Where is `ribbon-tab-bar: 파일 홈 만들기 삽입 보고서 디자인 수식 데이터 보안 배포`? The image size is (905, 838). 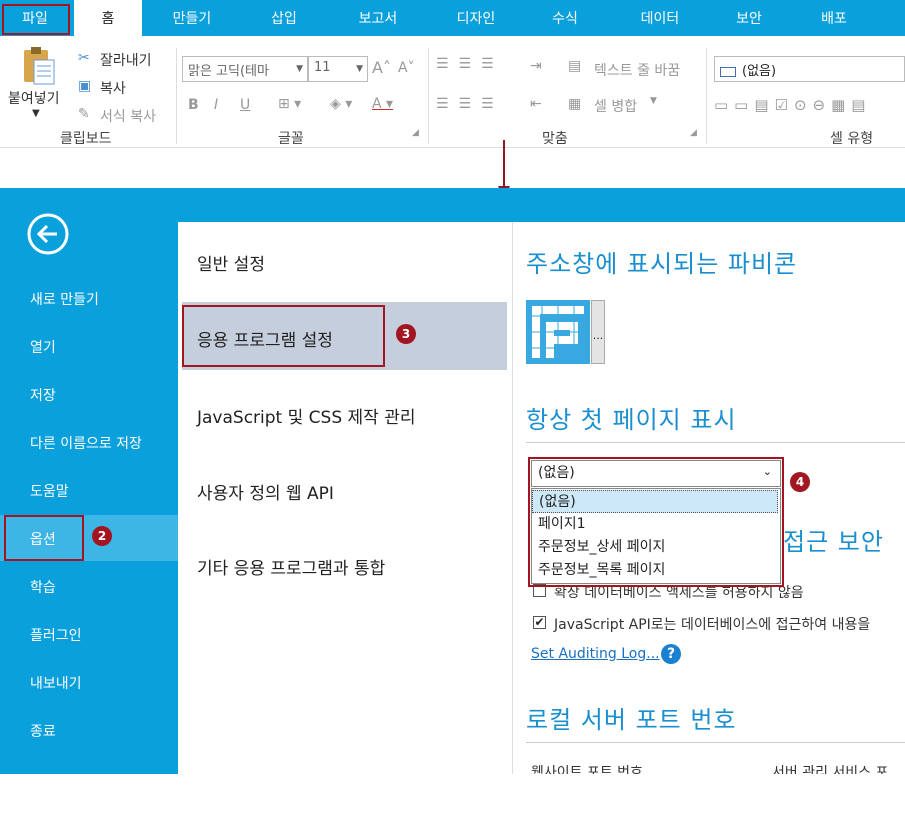 ribbon-tab-bar: 파일 홈 만들기 삽입 보고서 디자인 수식 데이터 보안 배포 is located at coordinates (452, 18).